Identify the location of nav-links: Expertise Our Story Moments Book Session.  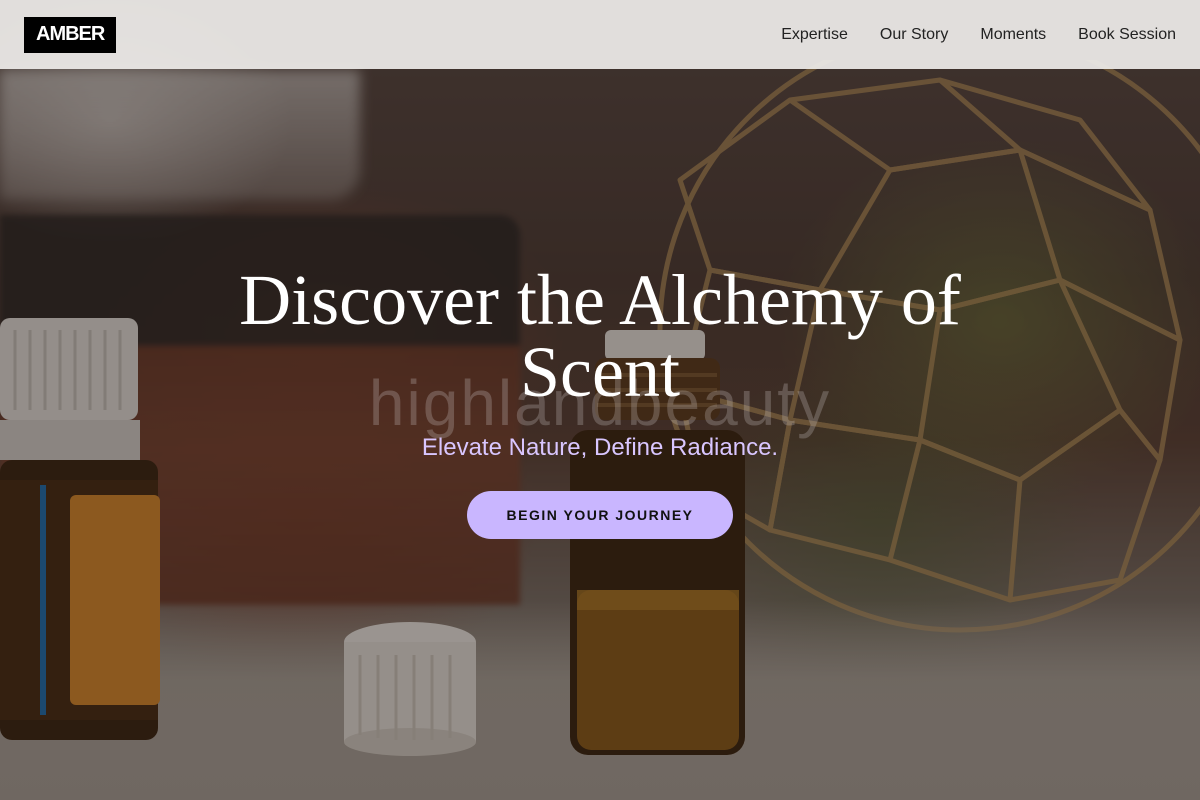
(978, 35).